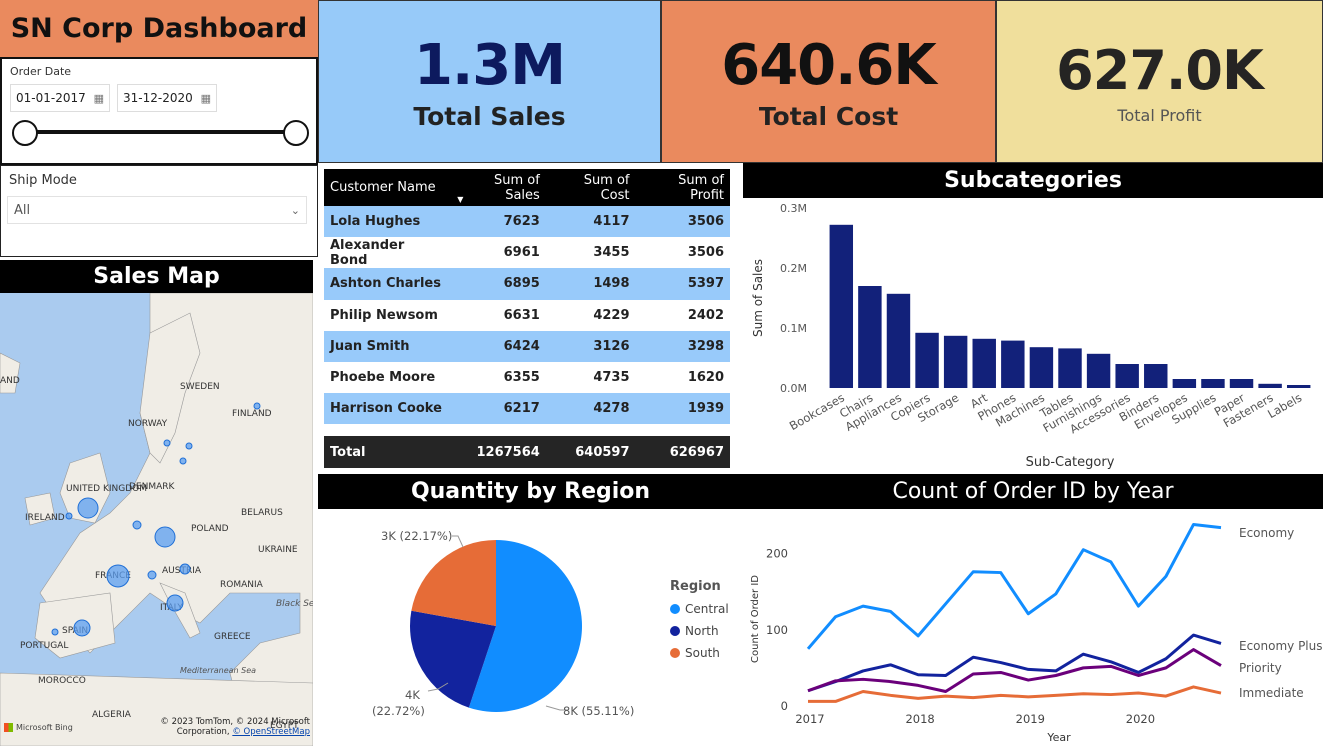 The height and width of the screenshot is (750, 1323). Describe the element at coordinates (777, 554) in the screenshot. I see `y-tick-label: 200` at that location.